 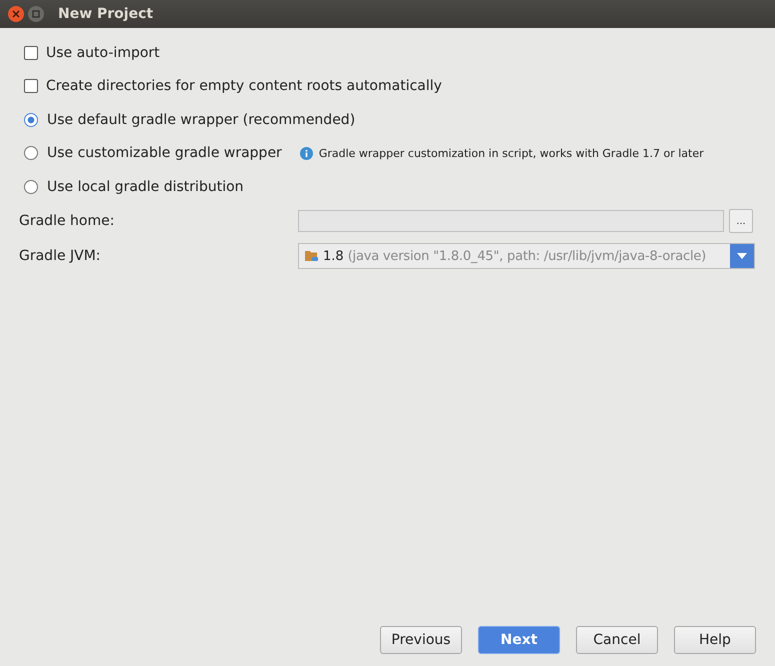 I want to click on close-button, so click(x=16, y=14).